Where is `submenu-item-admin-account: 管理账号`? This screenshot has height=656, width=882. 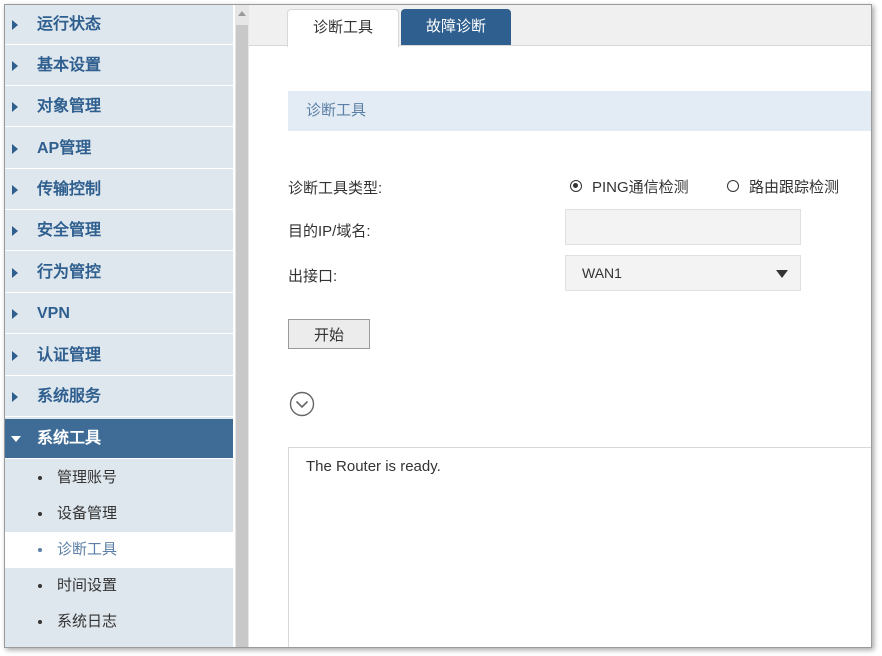 submenu-item-admin-account: 管理账号 is located at coordinates (119, 478).